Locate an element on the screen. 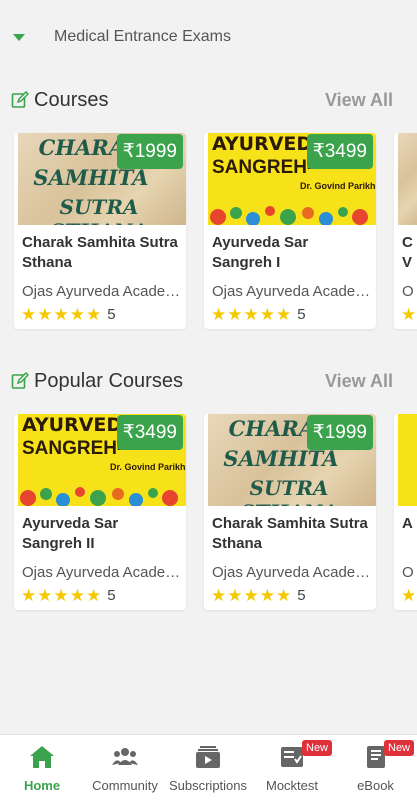 This screenshot has height=800, width=417. section-title: Courses is located at coordinates (71, 100).